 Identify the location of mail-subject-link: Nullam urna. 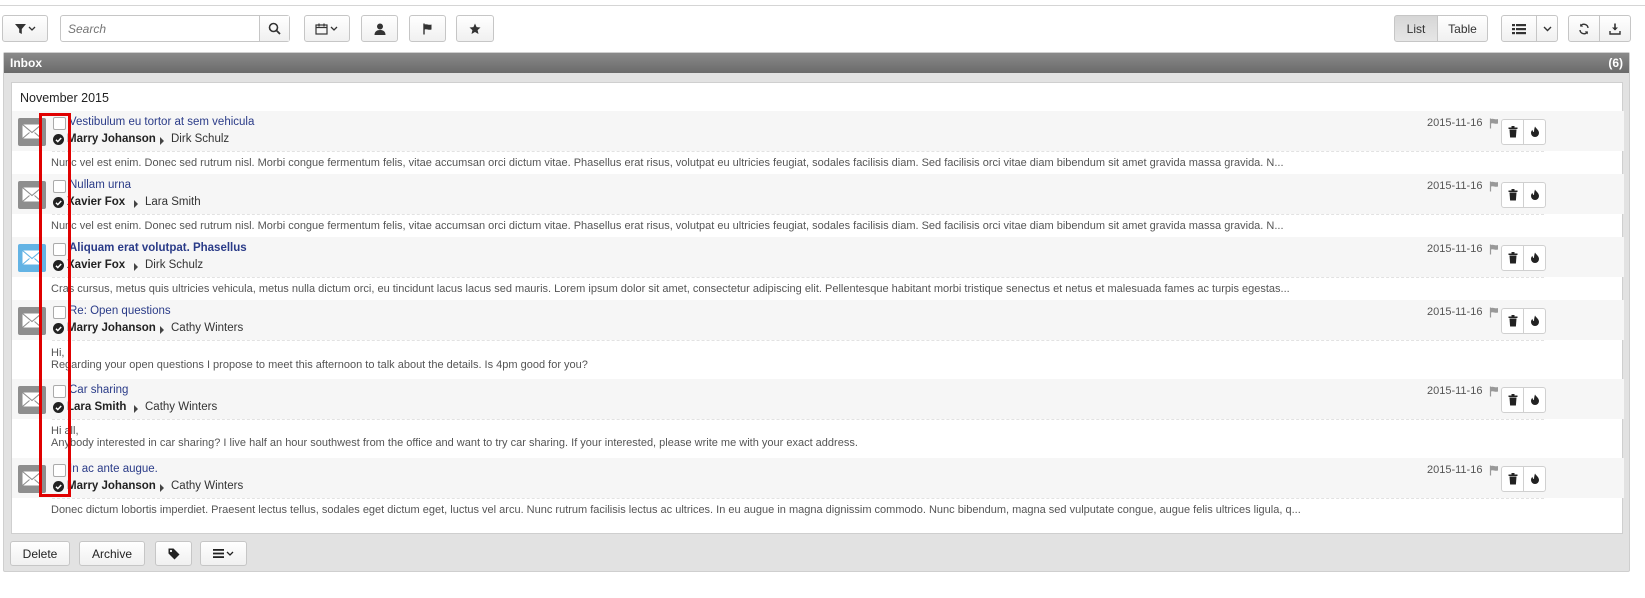
(100, 185).